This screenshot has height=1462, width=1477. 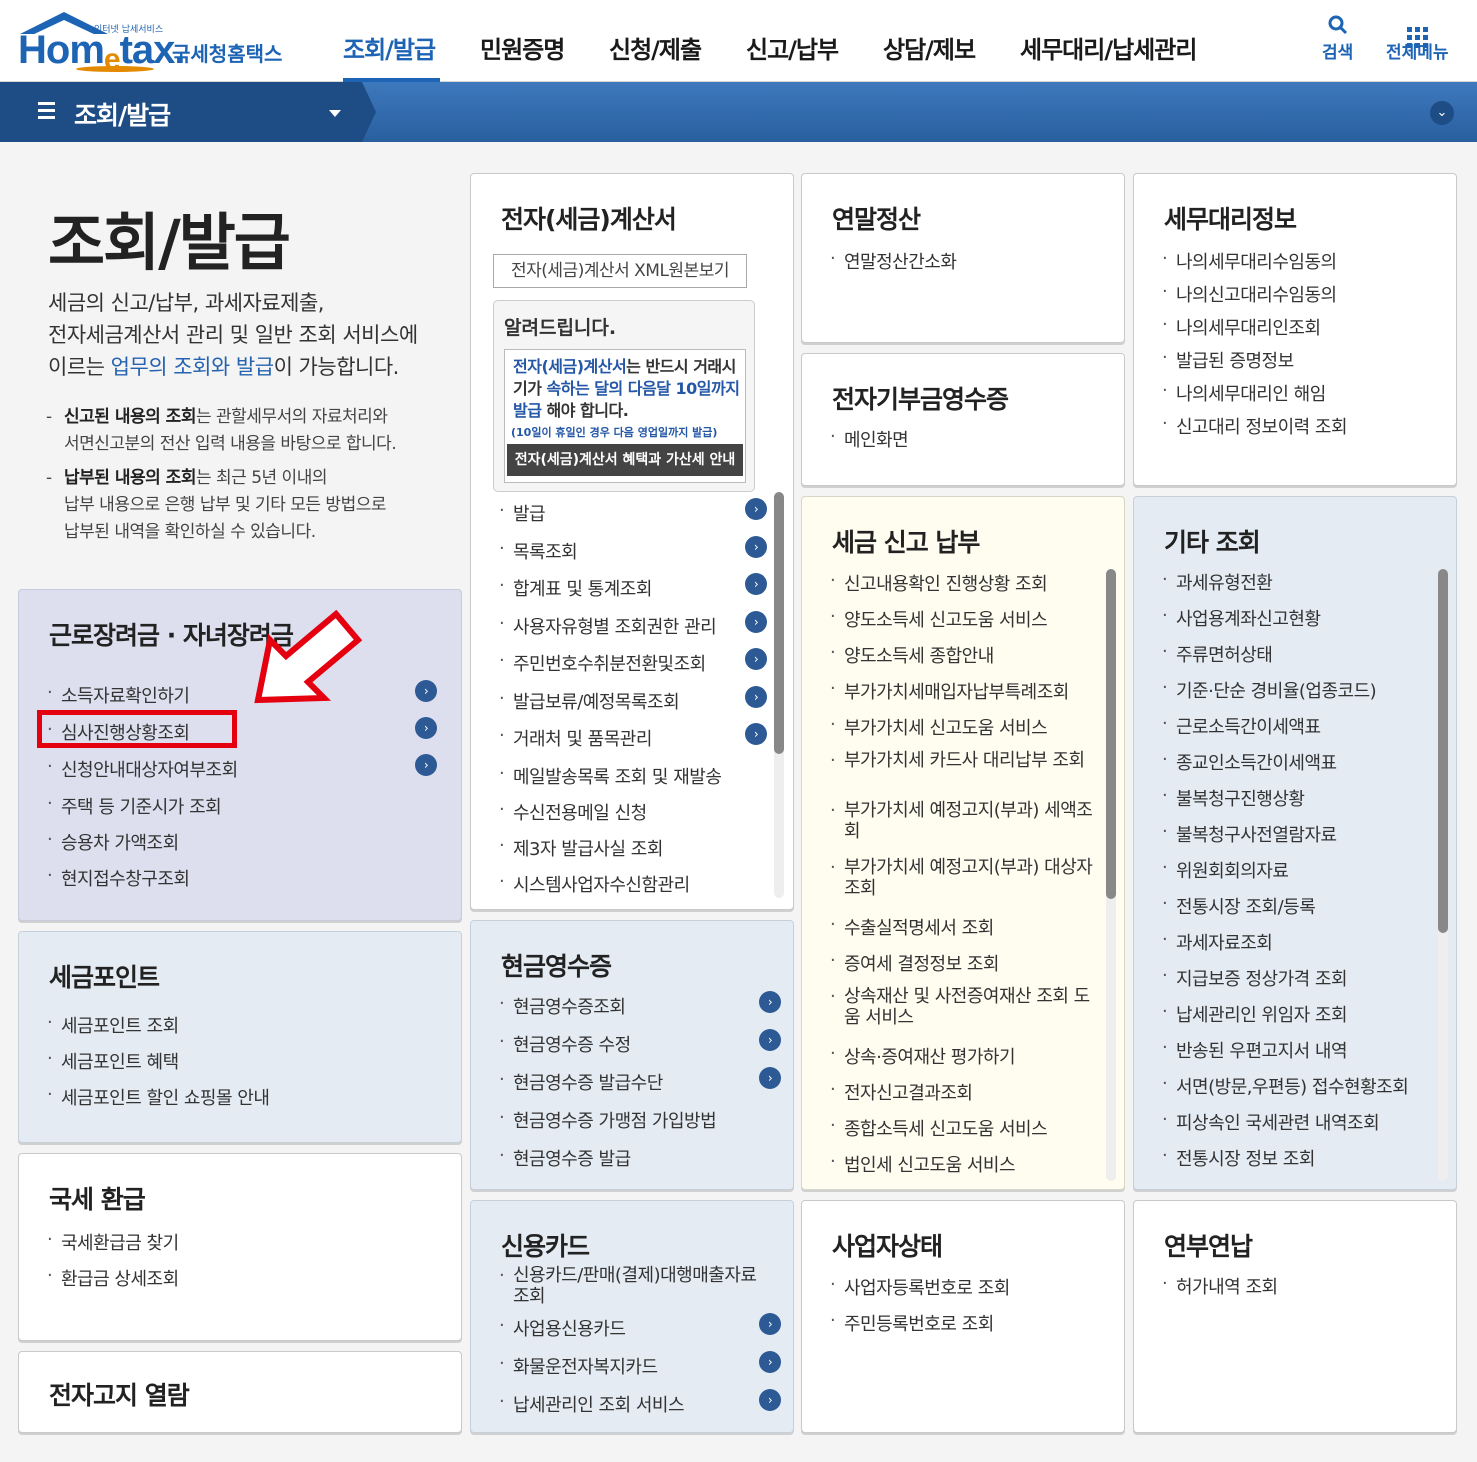 What do you see at coordinates (156, 43) in the screenshot?
I see `hometax-logo: 인터넷 납세서비스 Hometax. 국세청홈택스` at bounding box center [156, 43].